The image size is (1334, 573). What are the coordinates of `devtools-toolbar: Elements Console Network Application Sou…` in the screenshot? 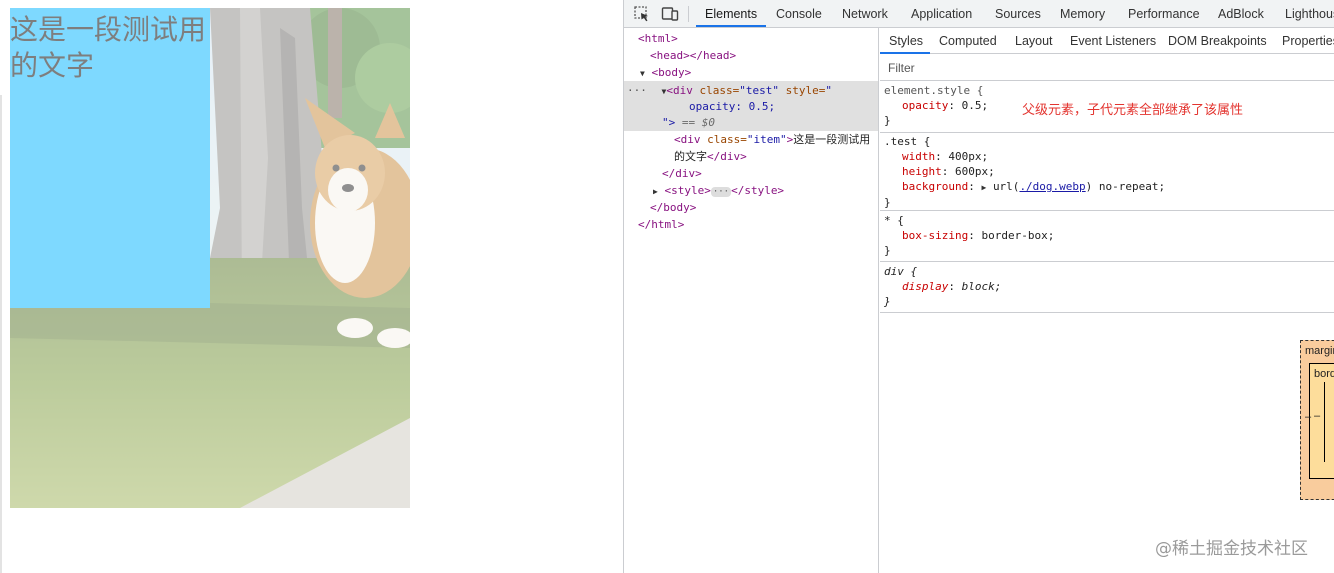 It's located at (979, 14).